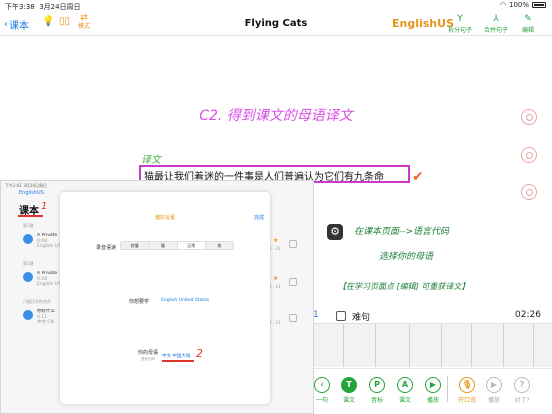 This screenshot has width=552, height=414. Describe the element at coordinates (528, 315) in the screenshot. I see `duration-label: 02:26` at that location.